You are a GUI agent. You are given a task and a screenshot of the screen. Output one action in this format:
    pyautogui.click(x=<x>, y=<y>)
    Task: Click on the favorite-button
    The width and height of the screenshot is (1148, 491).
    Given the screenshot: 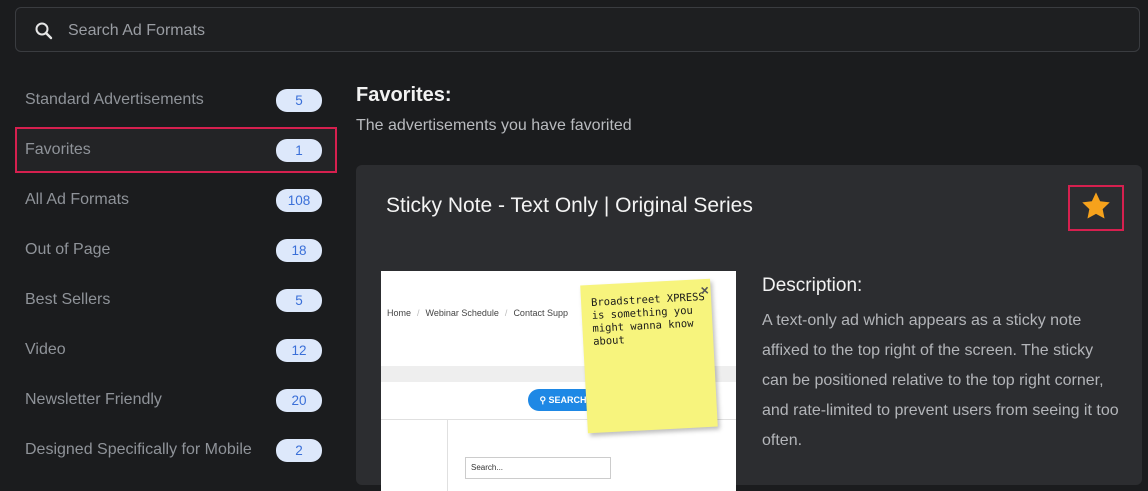 What is the action you would take?
    pyautogui.click(x=1096, y=208)
    